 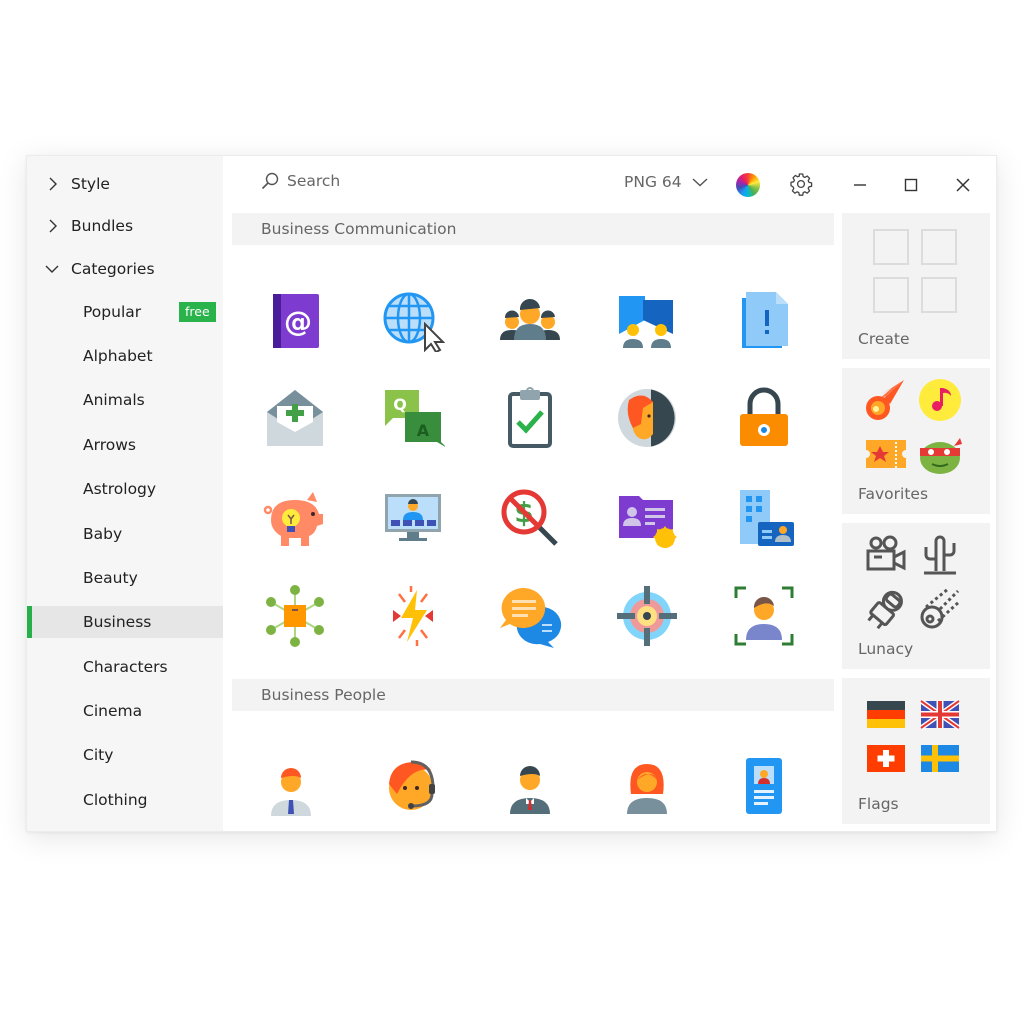 What do you see at coordinates (647, 418) in the screenshot?
I see `profile-door-icon` at bounding box center [647, 418].